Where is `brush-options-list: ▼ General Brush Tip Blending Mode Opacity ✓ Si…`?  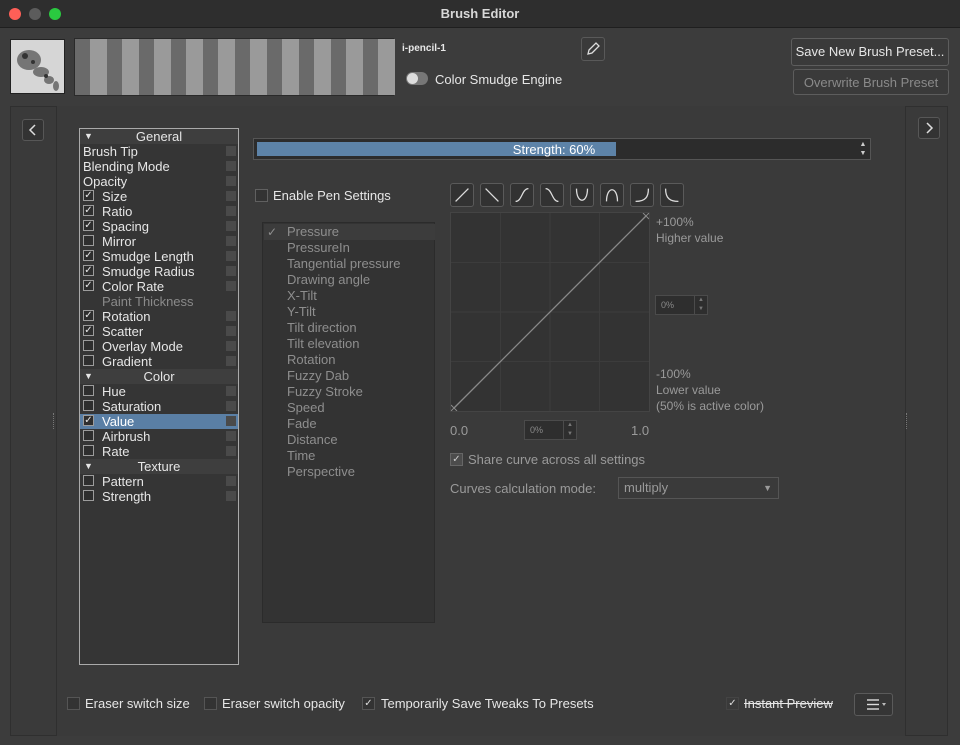 brush-options-list: ▼ General Brush Tip Blending Mode Opacity ✓ Si… is located at coordinates (159, 396).